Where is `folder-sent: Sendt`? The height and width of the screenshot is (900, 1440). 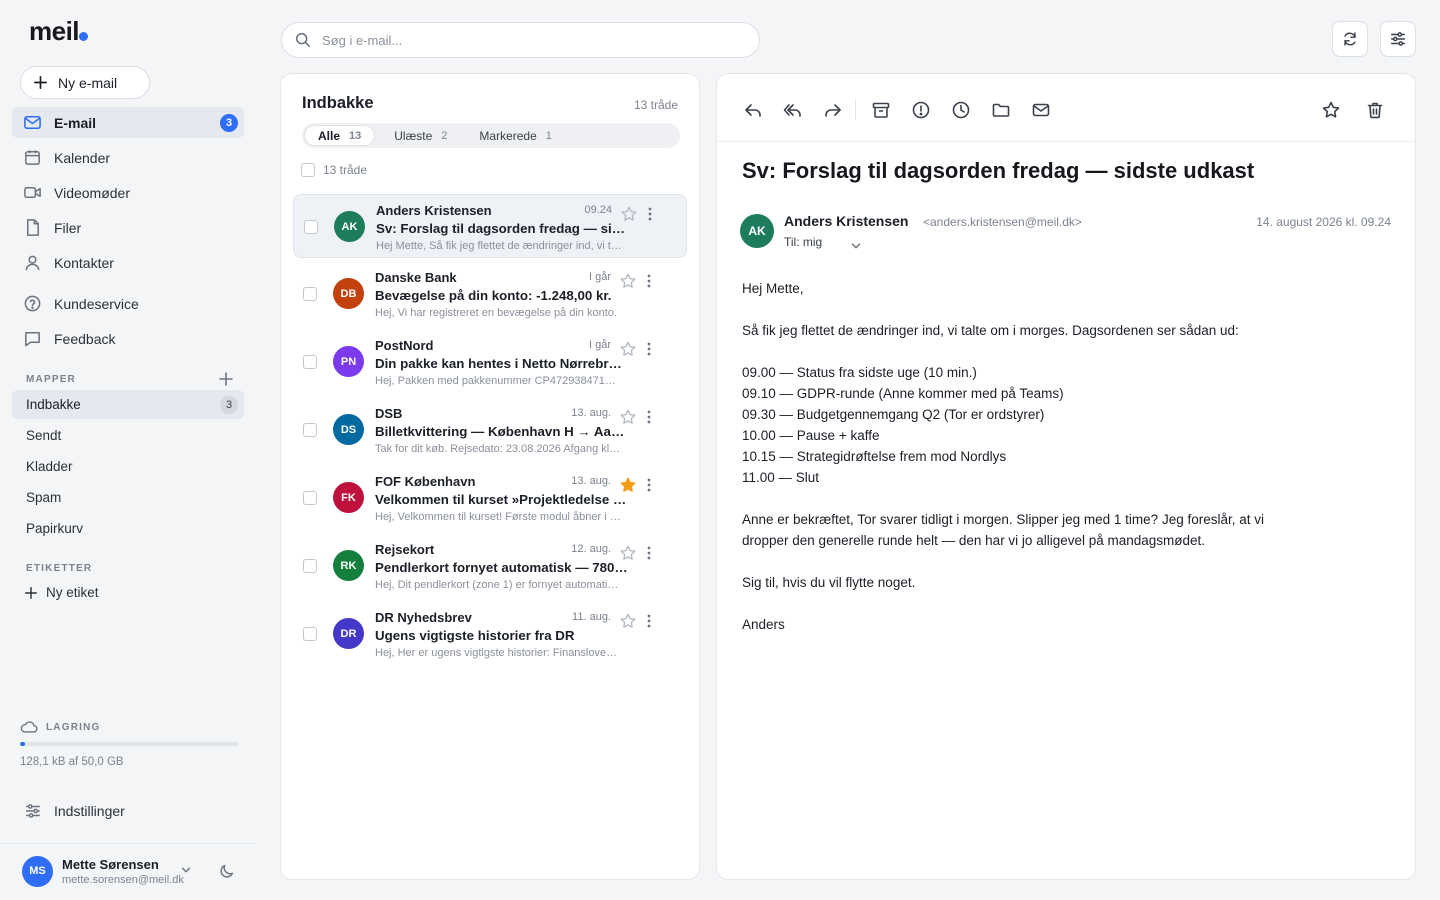
folder-sent: Sendt is located at coordinates (128, 435).